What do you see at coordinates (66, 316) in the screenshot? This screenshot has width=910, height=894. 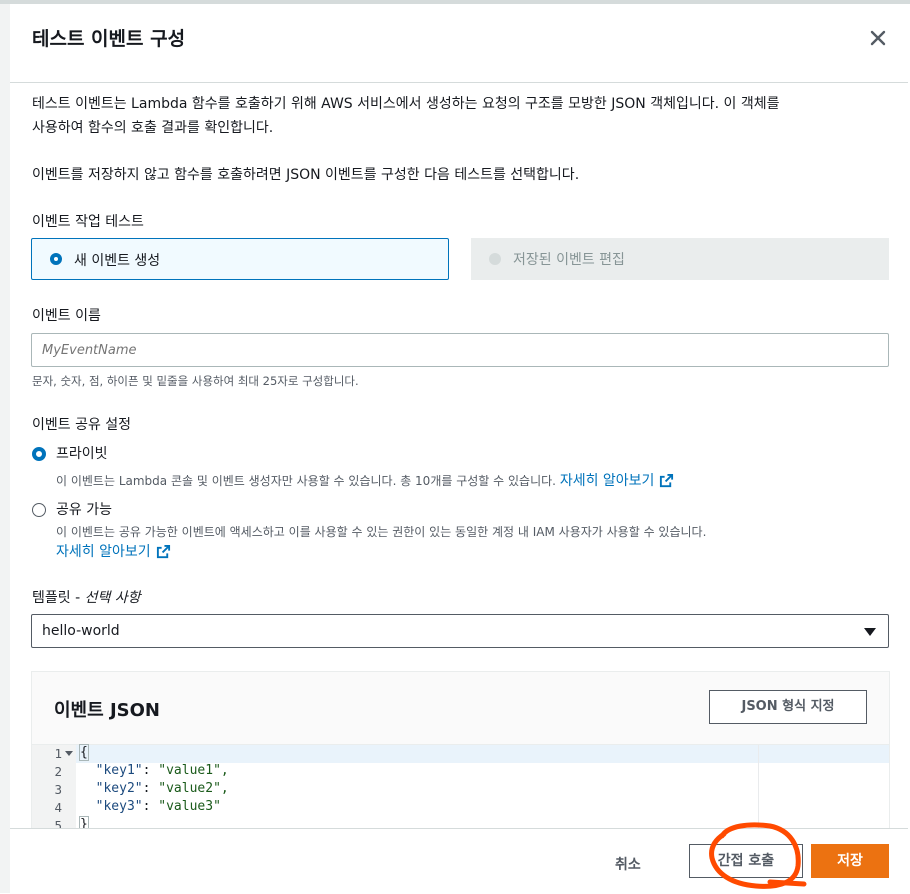 I see `event-name-label: 이벤트 이름` at bounding box center [66, 316].